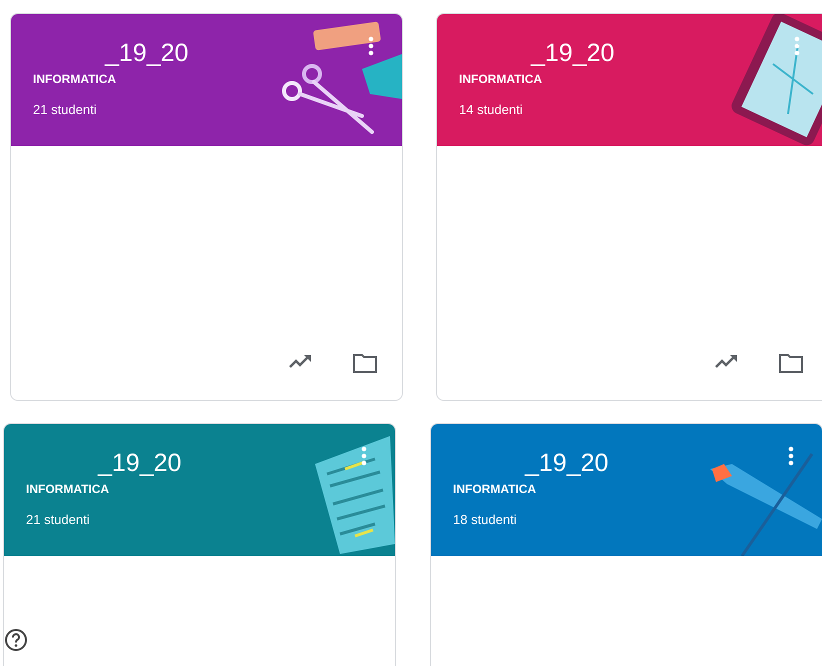 Image resolution: width=822 pixels, height=666 pixels. Describe the element at coordinates (485, 519) in the screenshot. I see `student-count: 18 studenti` at that location.